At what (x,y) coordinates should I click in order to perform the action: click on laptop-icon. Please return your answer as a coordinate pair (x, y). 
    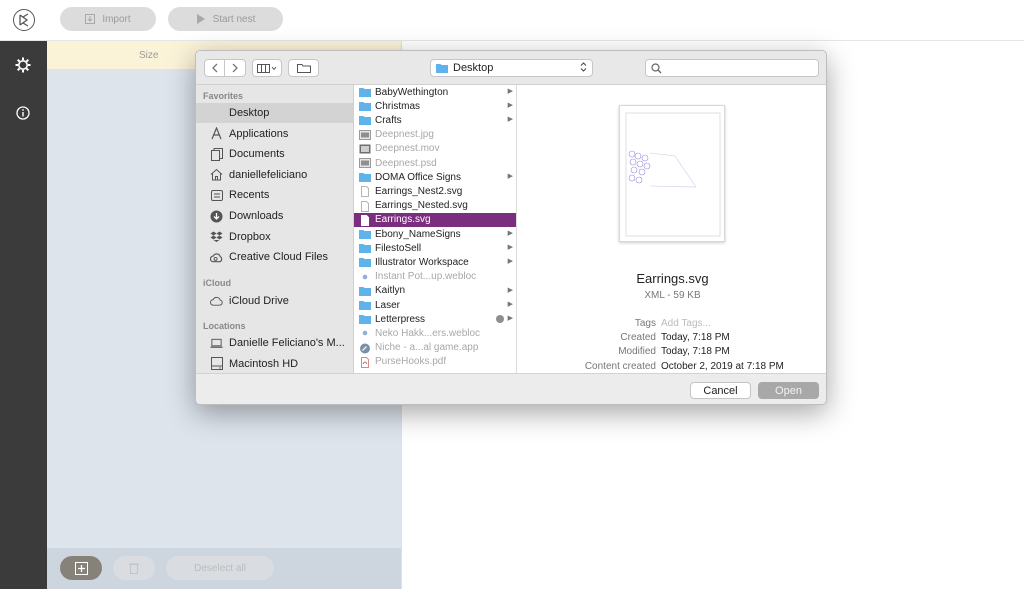
    Looking at the image, I should click on (216, 343).